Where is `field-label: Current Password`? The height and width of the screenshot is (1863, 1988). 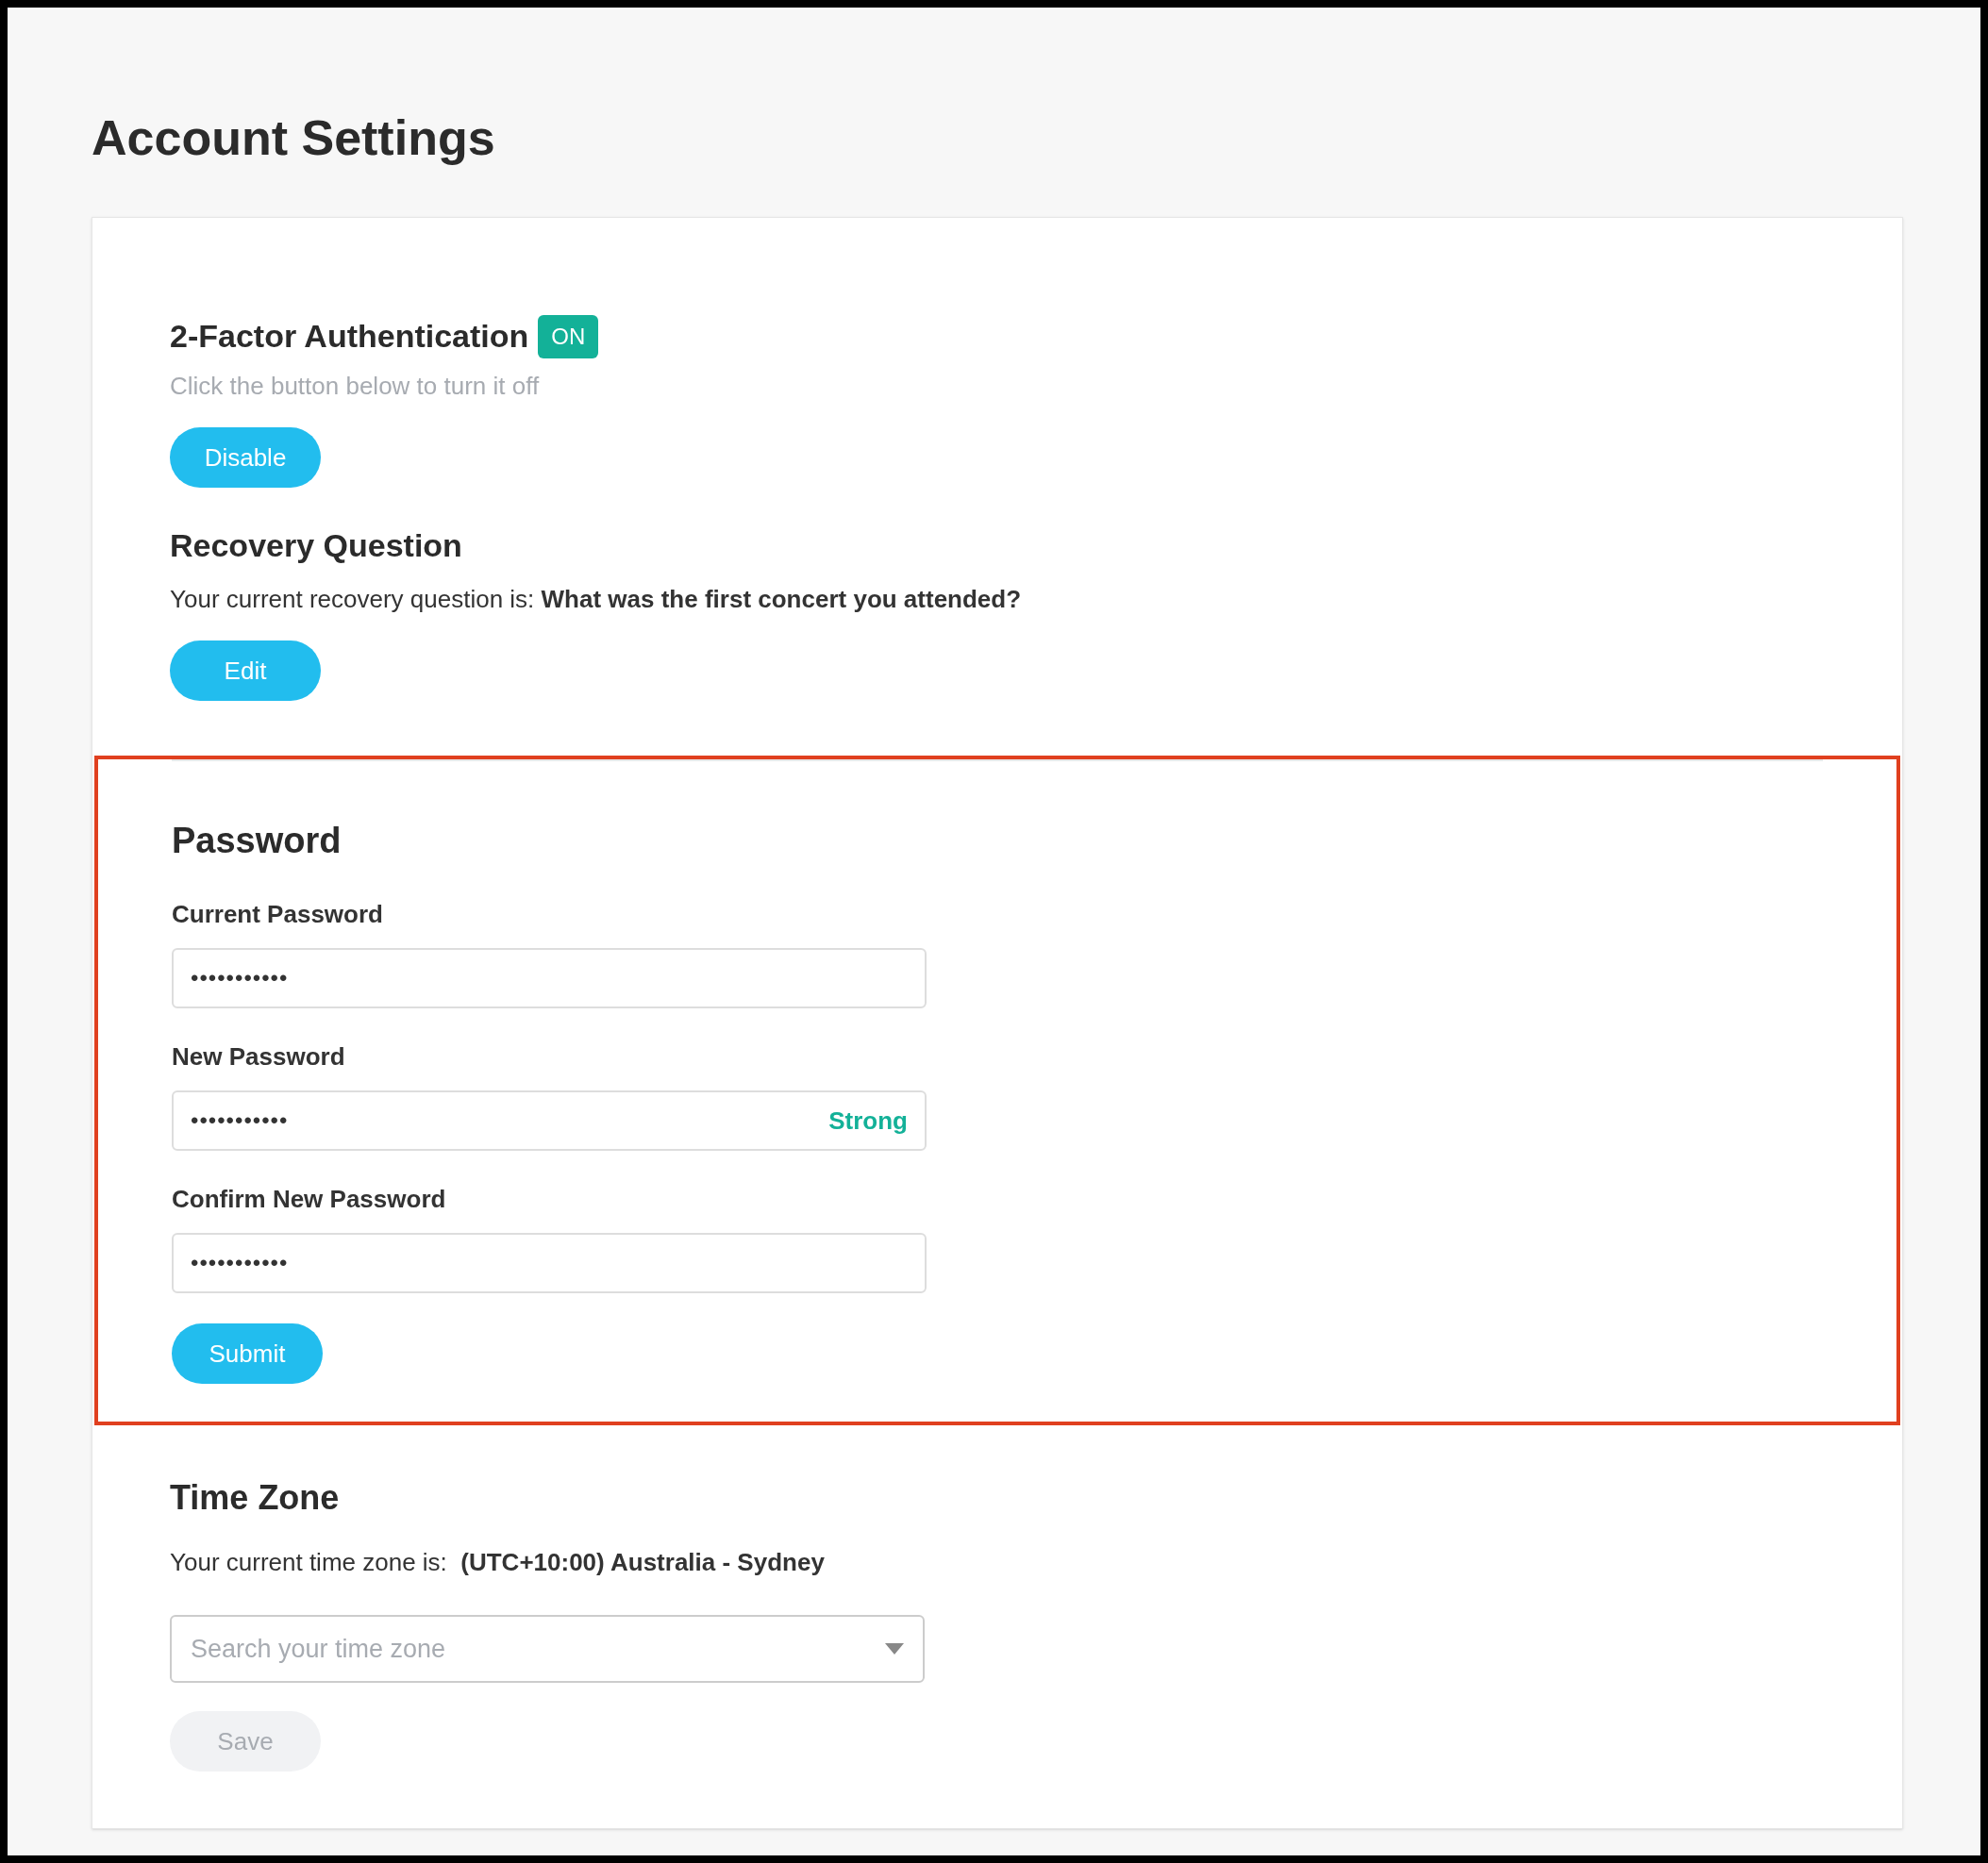 field-label: Current Password is located at coordinates (278, 915).